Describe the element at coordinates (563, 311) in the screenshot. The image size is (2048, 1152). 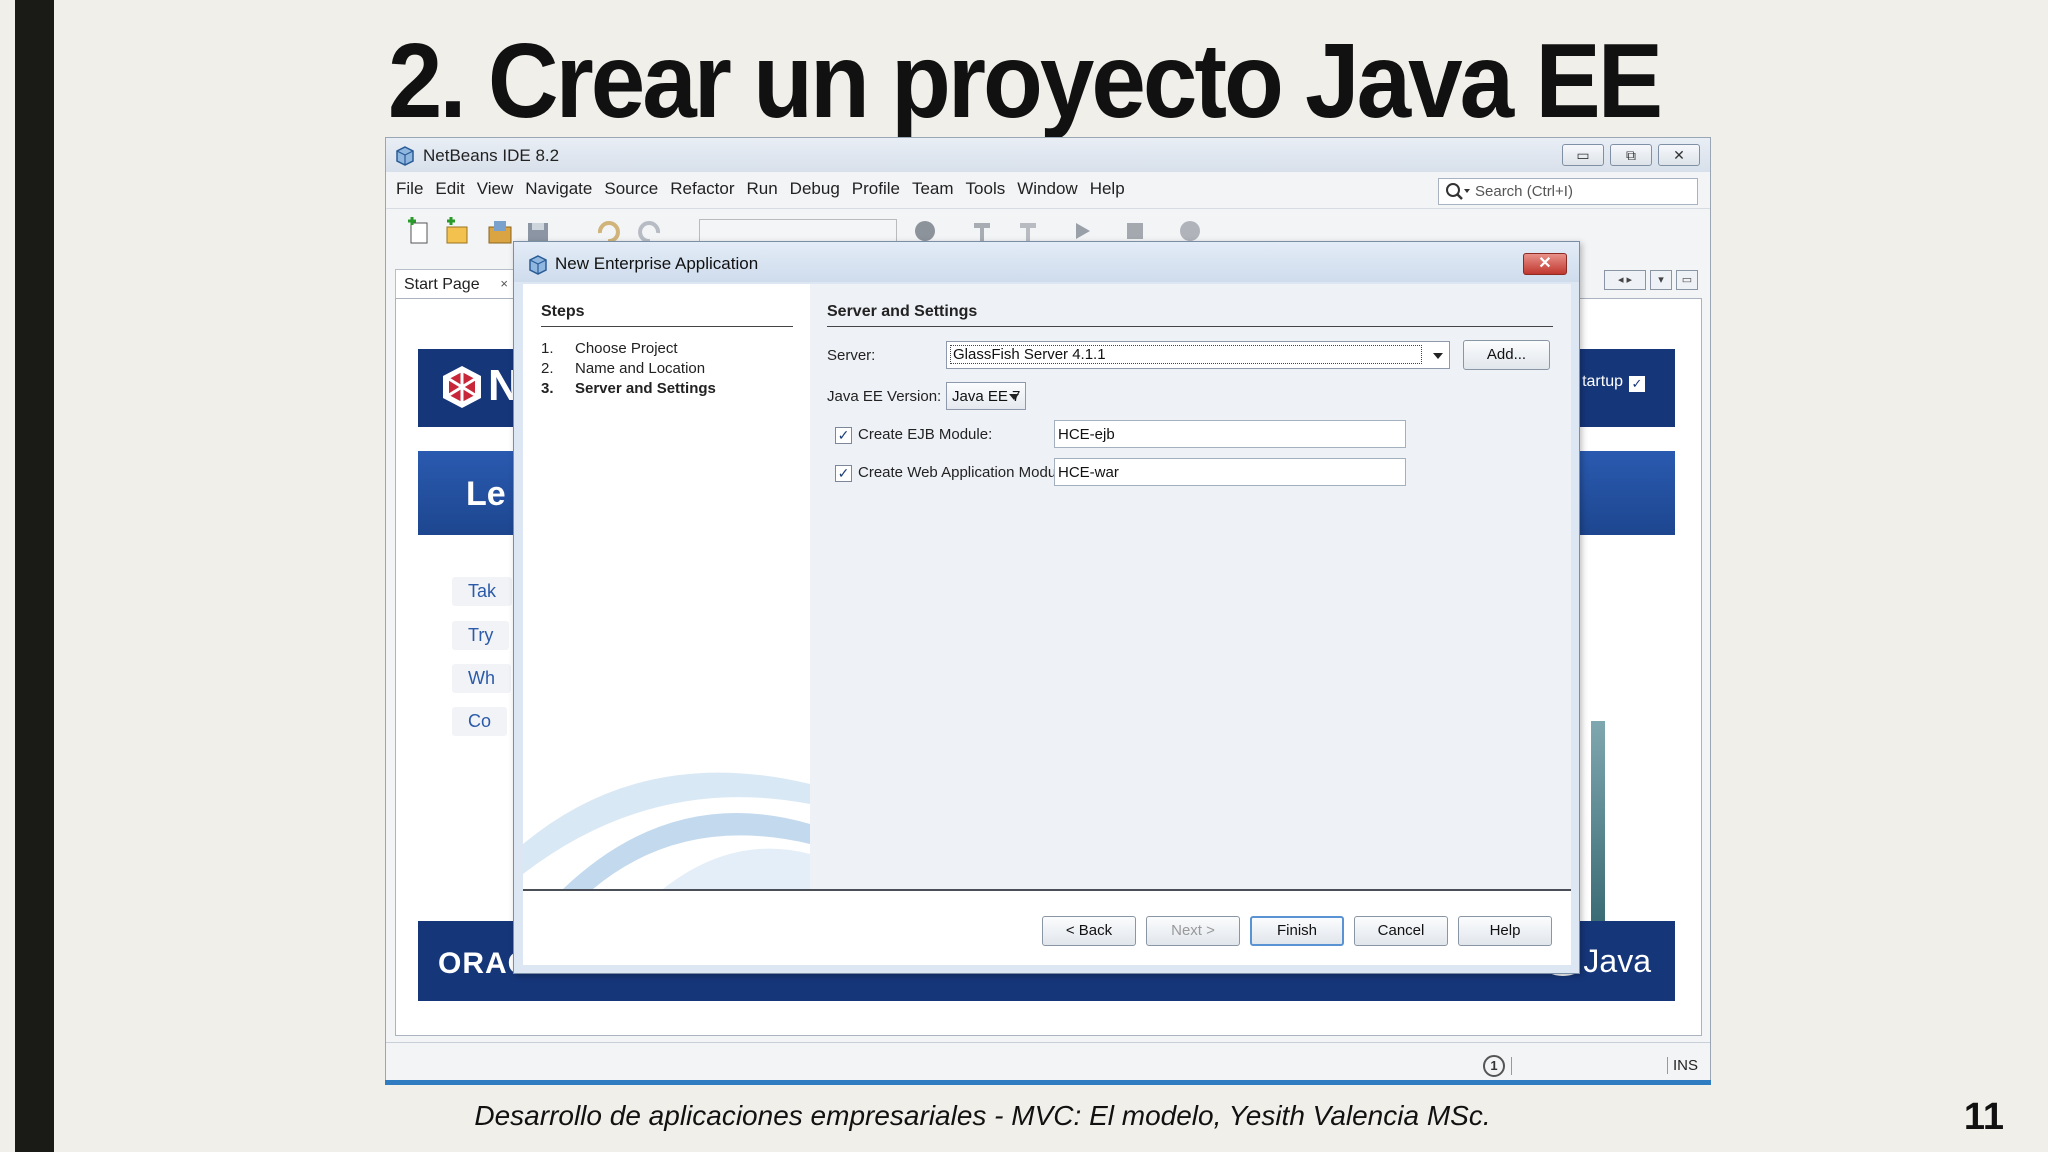
I see `steps-title: Steps` at that location.